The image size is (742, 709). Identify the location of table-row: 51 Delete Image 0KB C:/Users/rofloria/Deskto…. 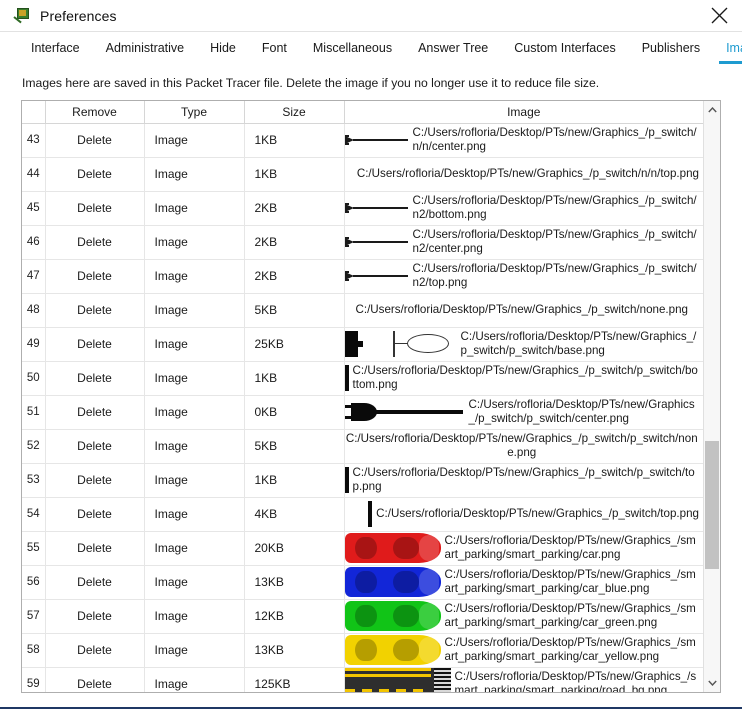
(362, 412).